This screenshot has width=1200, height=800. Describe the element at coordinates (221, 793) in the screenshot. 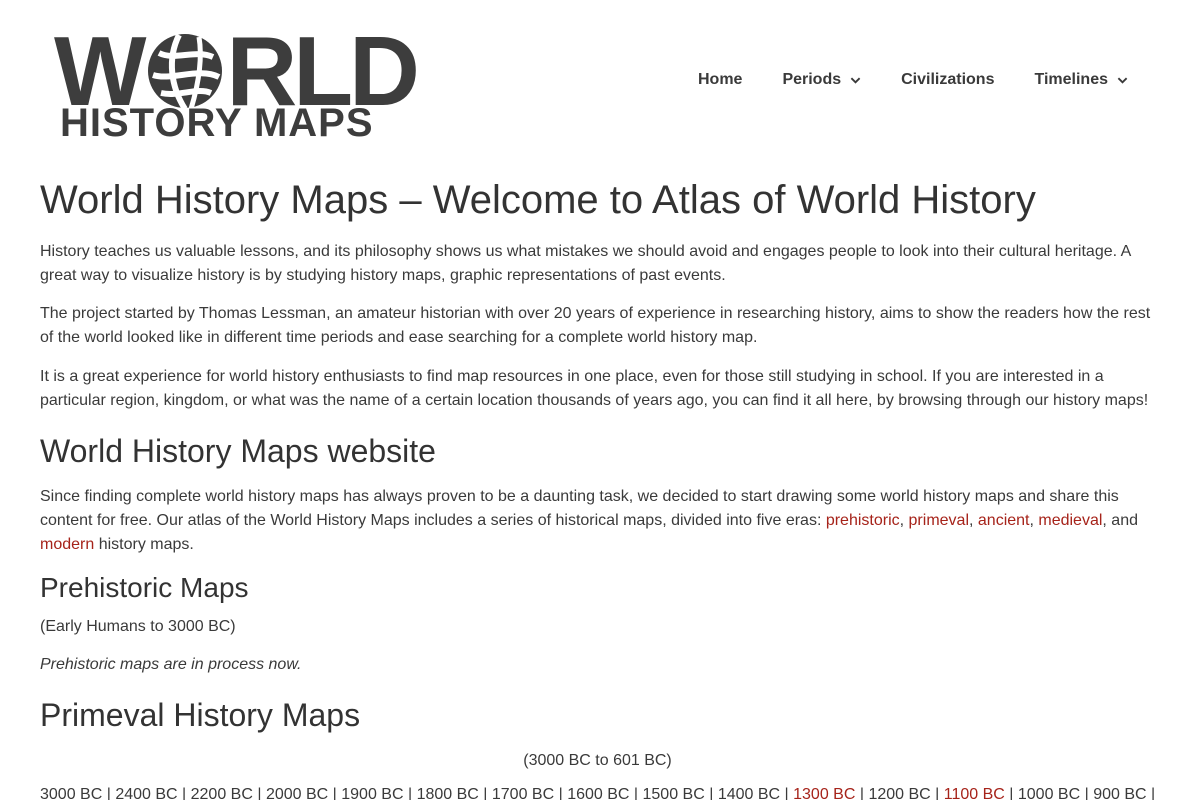

I see `year-2200-bc: 2200 BC` at that location.